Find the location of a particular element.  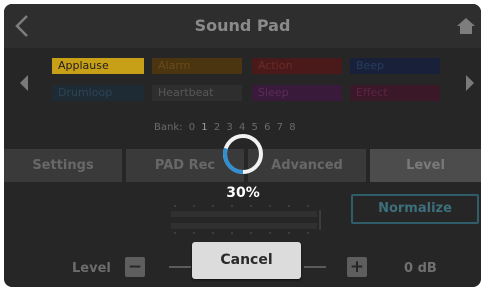

pad-alarm: Alarm is located at coordinates (197, 66).